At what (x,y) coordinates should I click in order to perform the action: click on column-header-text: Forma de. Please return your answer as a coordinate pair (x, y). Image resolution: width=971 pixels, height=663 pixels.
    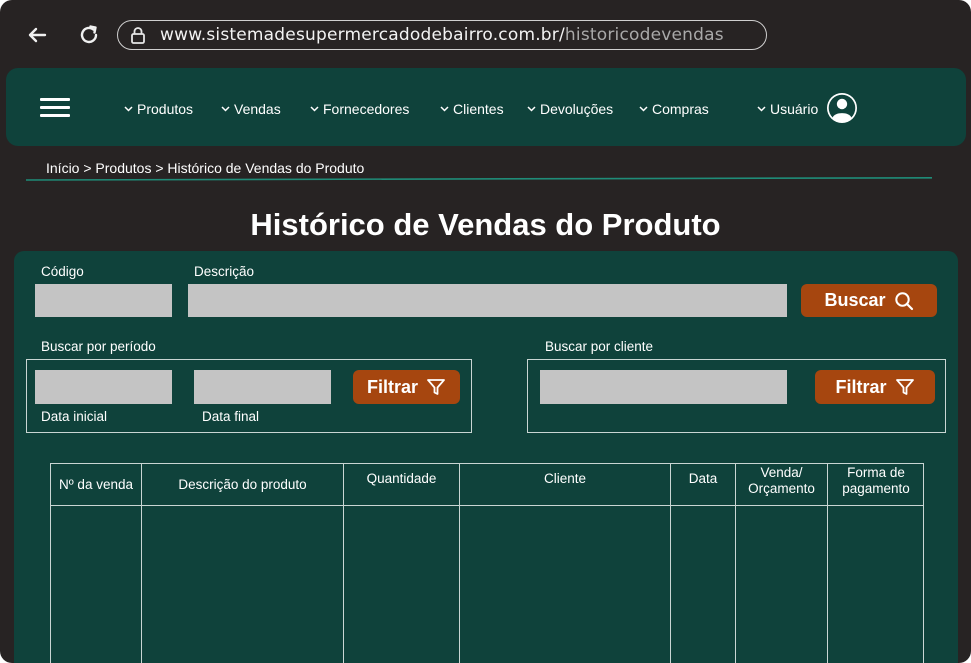
    Looking at the image, I should click on (876, 472).